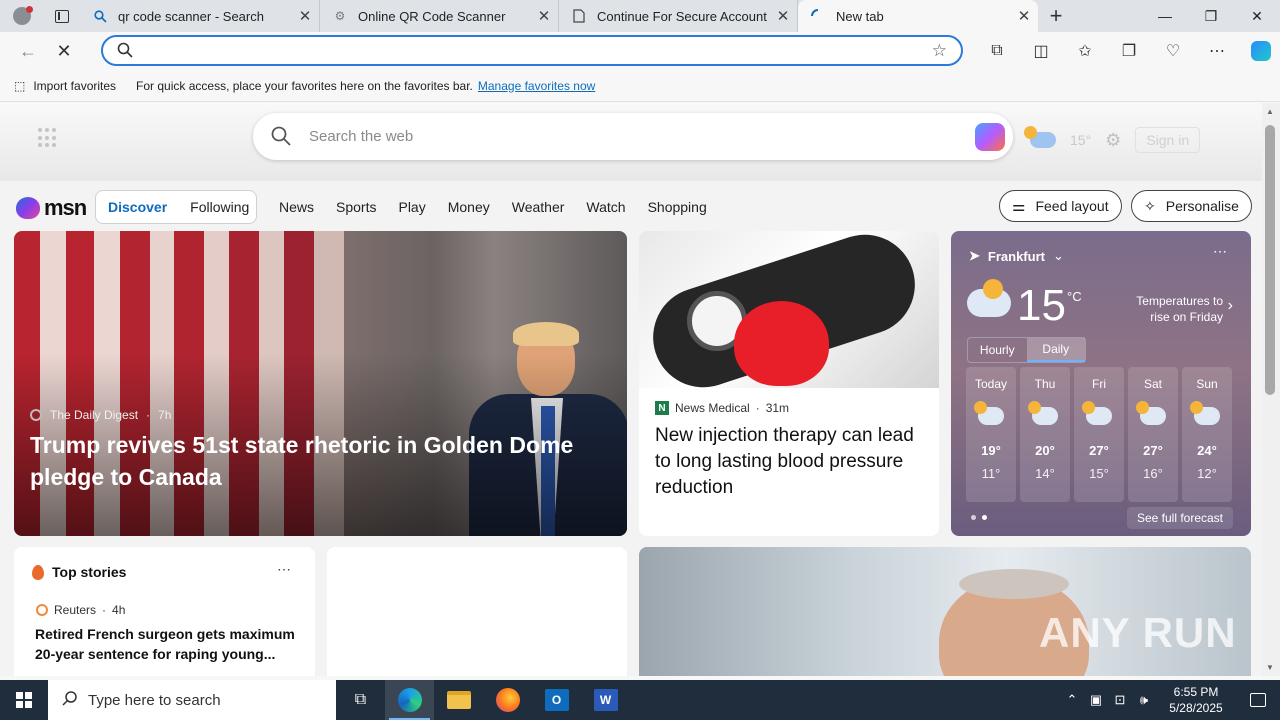 Image resolution: width=1280 pixels, height=720 pixels. Describe the element at coordinates (507, 700) in the screenshot. I see `taskbar-firefox` at that location.